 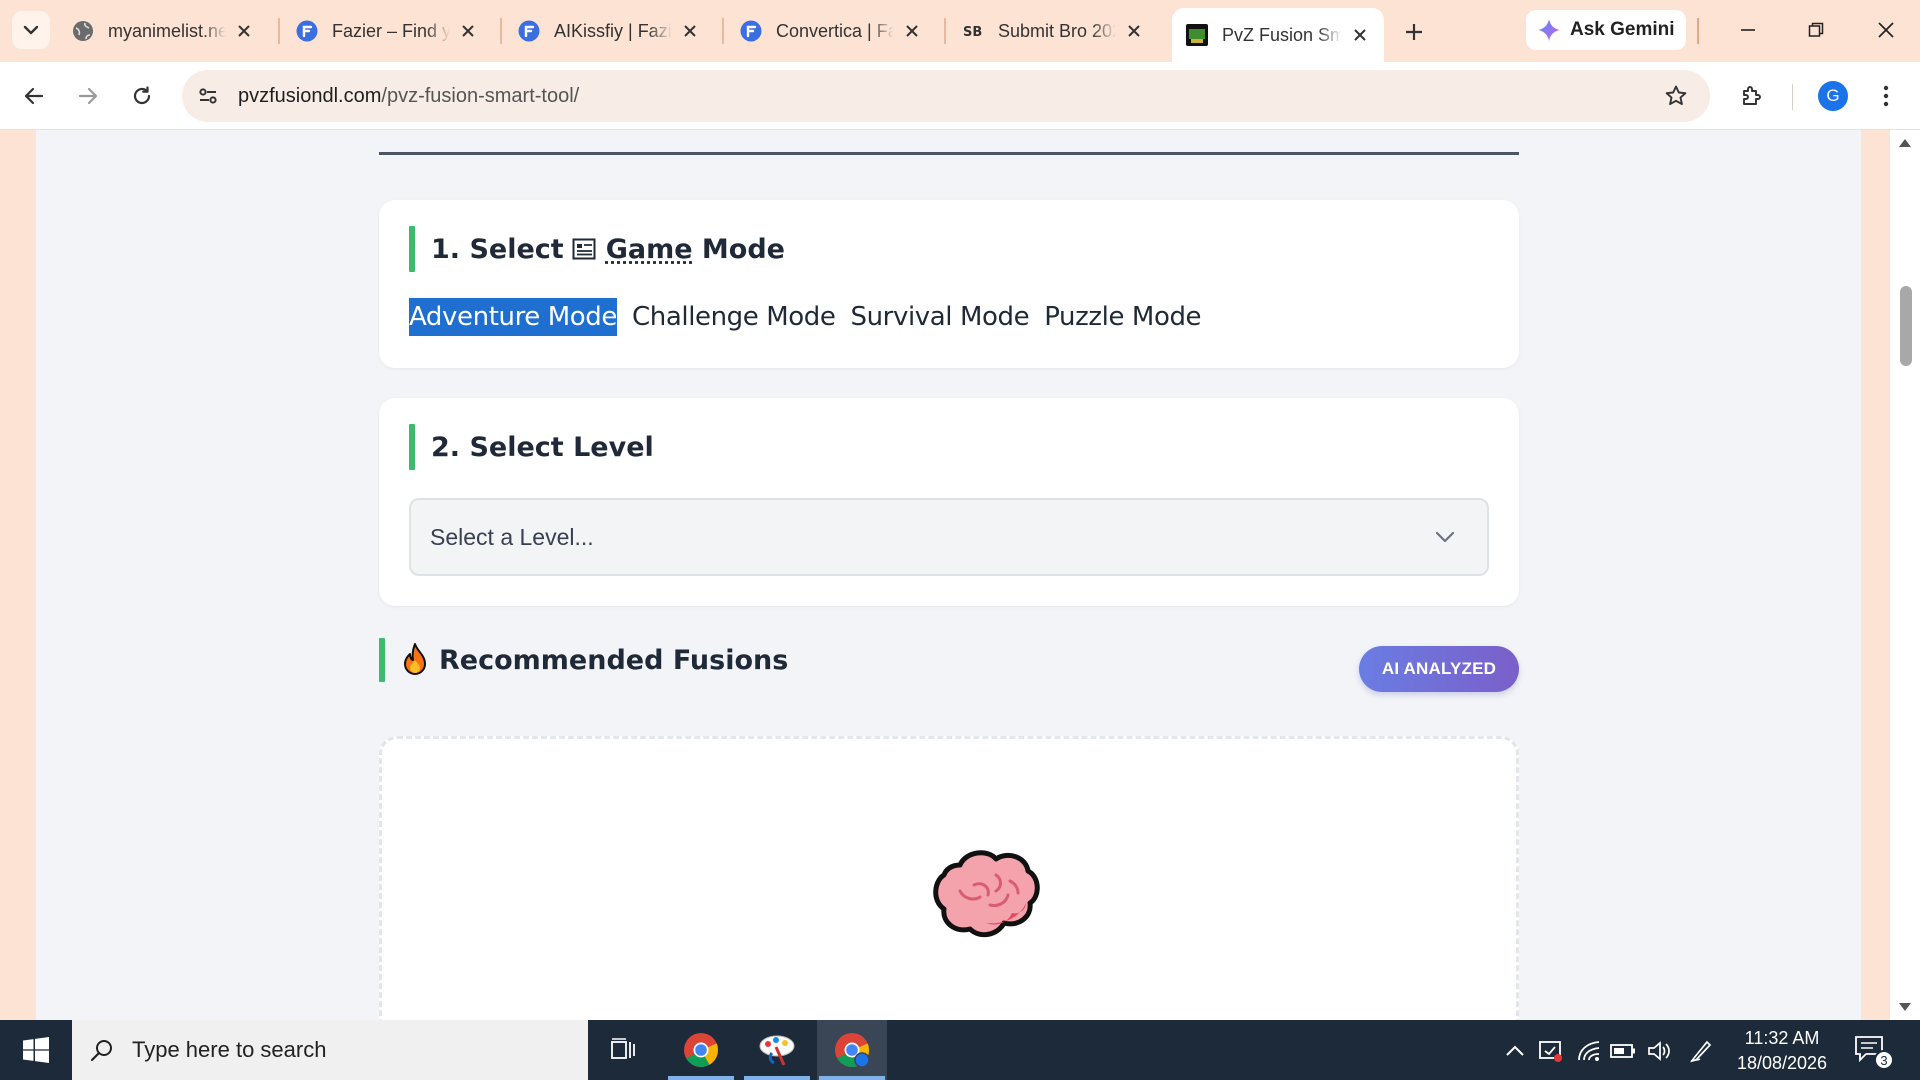 I want to click on taskbar-search: Type here to search, so click(x=330, y=1050).